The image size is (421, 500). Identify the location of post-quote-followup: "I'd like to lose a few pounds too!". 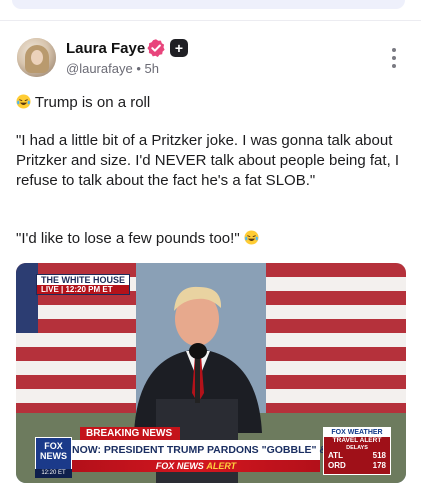
(128, 238).